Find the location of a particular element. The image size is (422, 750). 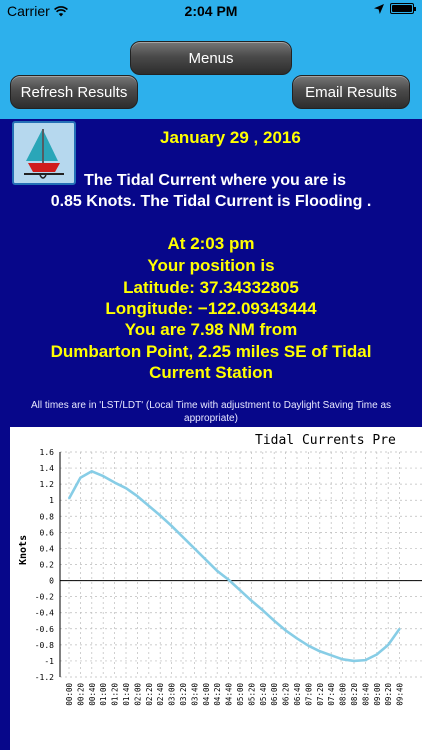

y-tick-label: 0.4 is located at coordinates (47, 548).